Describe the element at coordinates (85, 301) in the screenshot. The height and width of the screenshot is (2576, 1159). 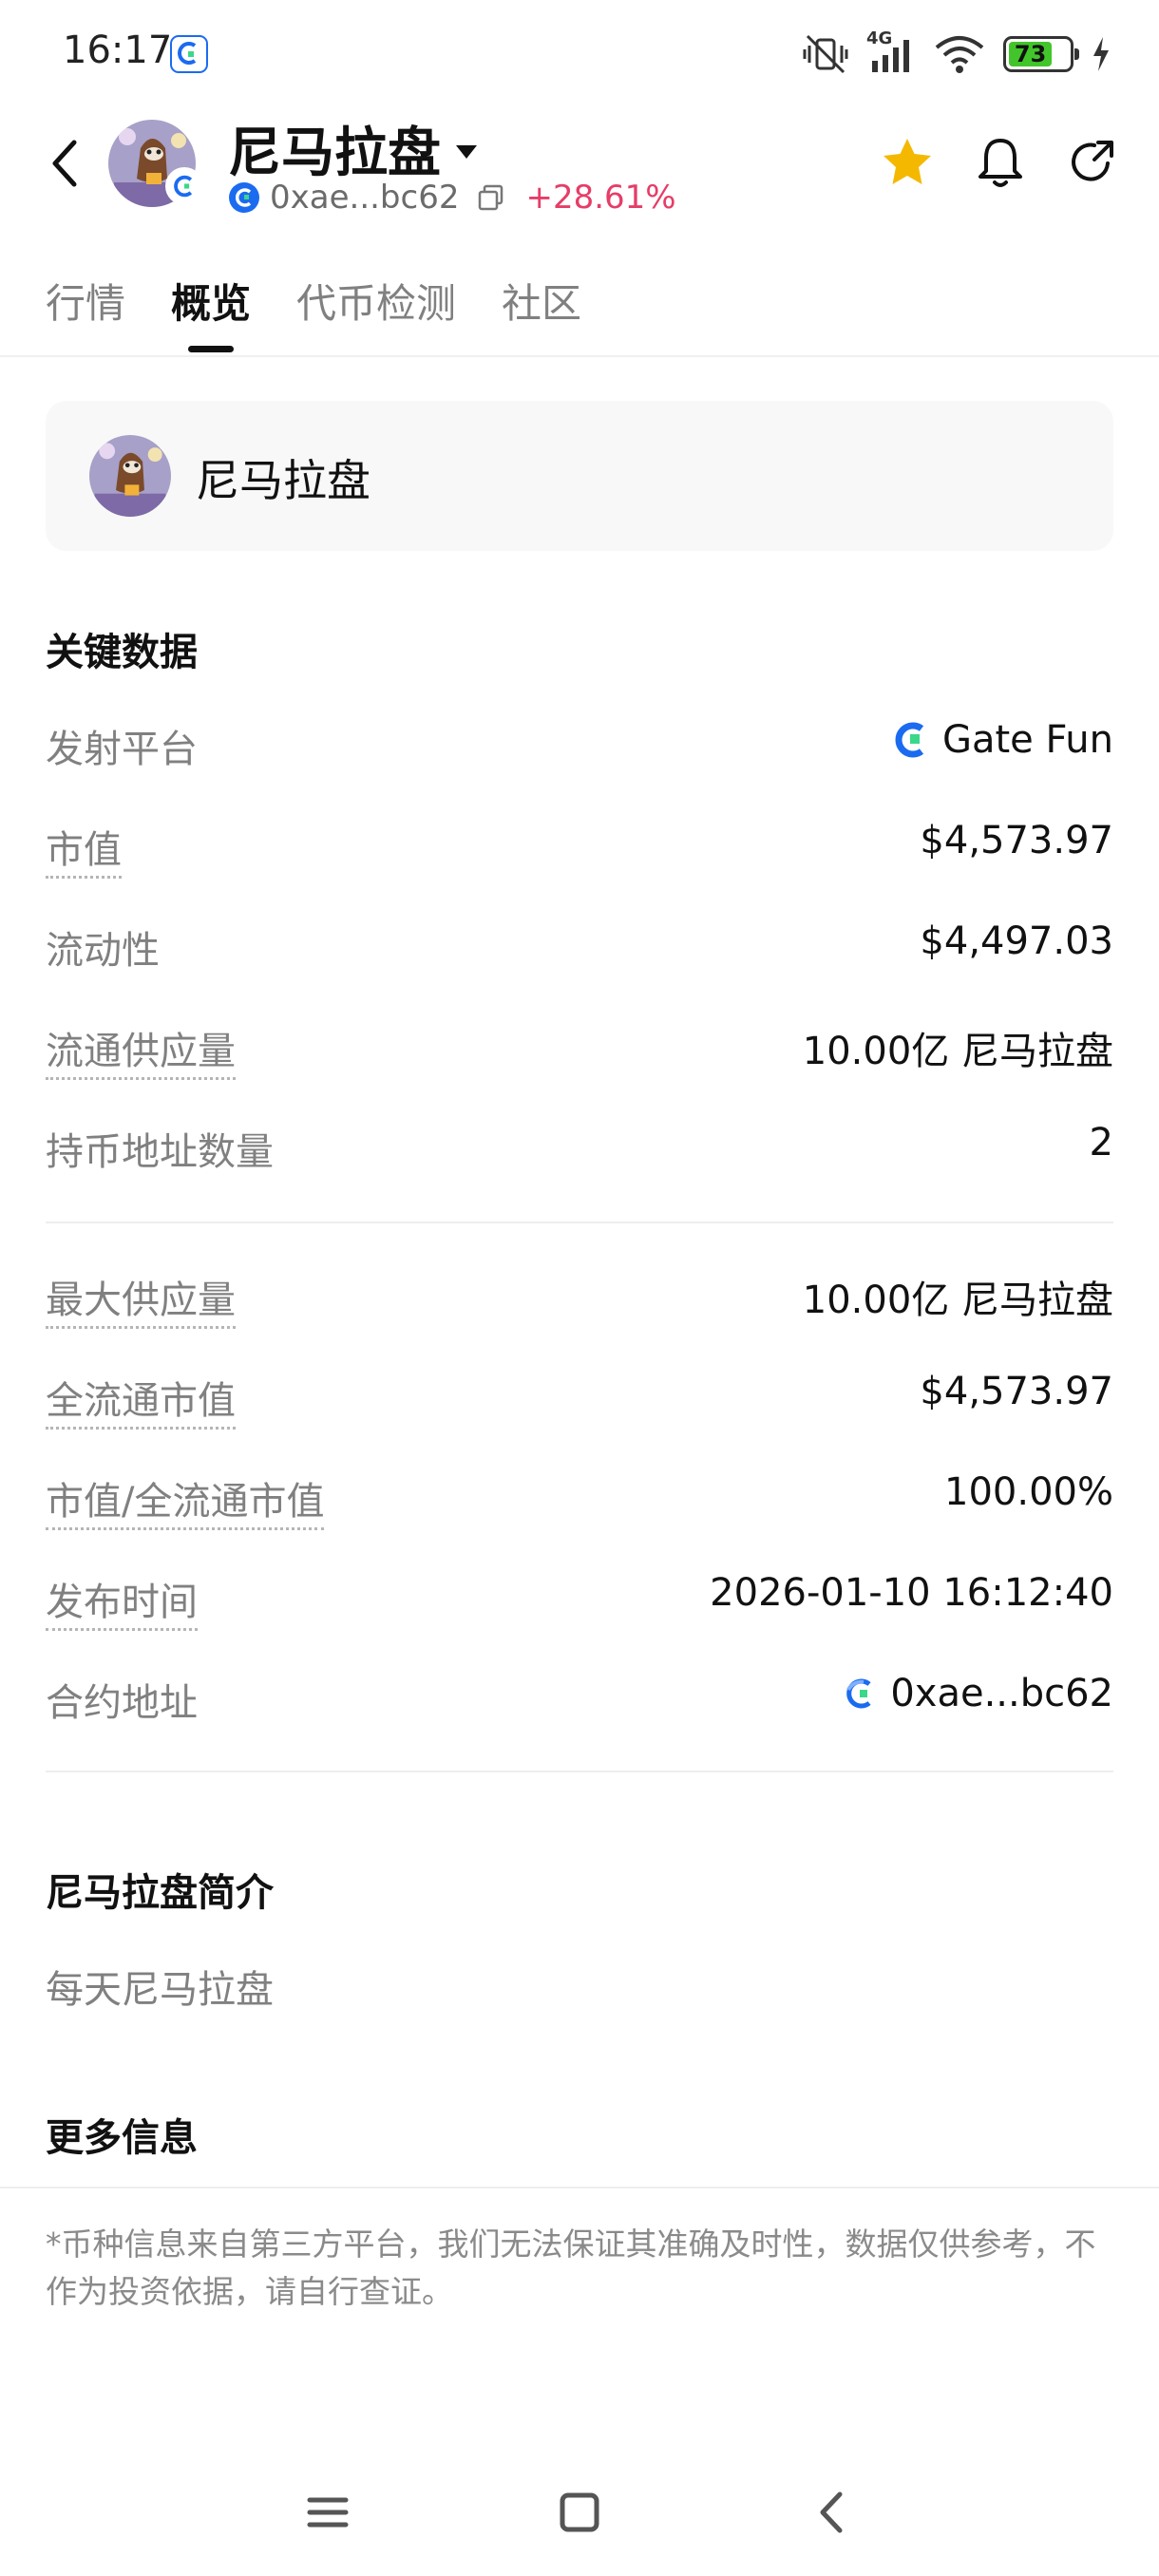
I see `tab-market: 行情` at that location.